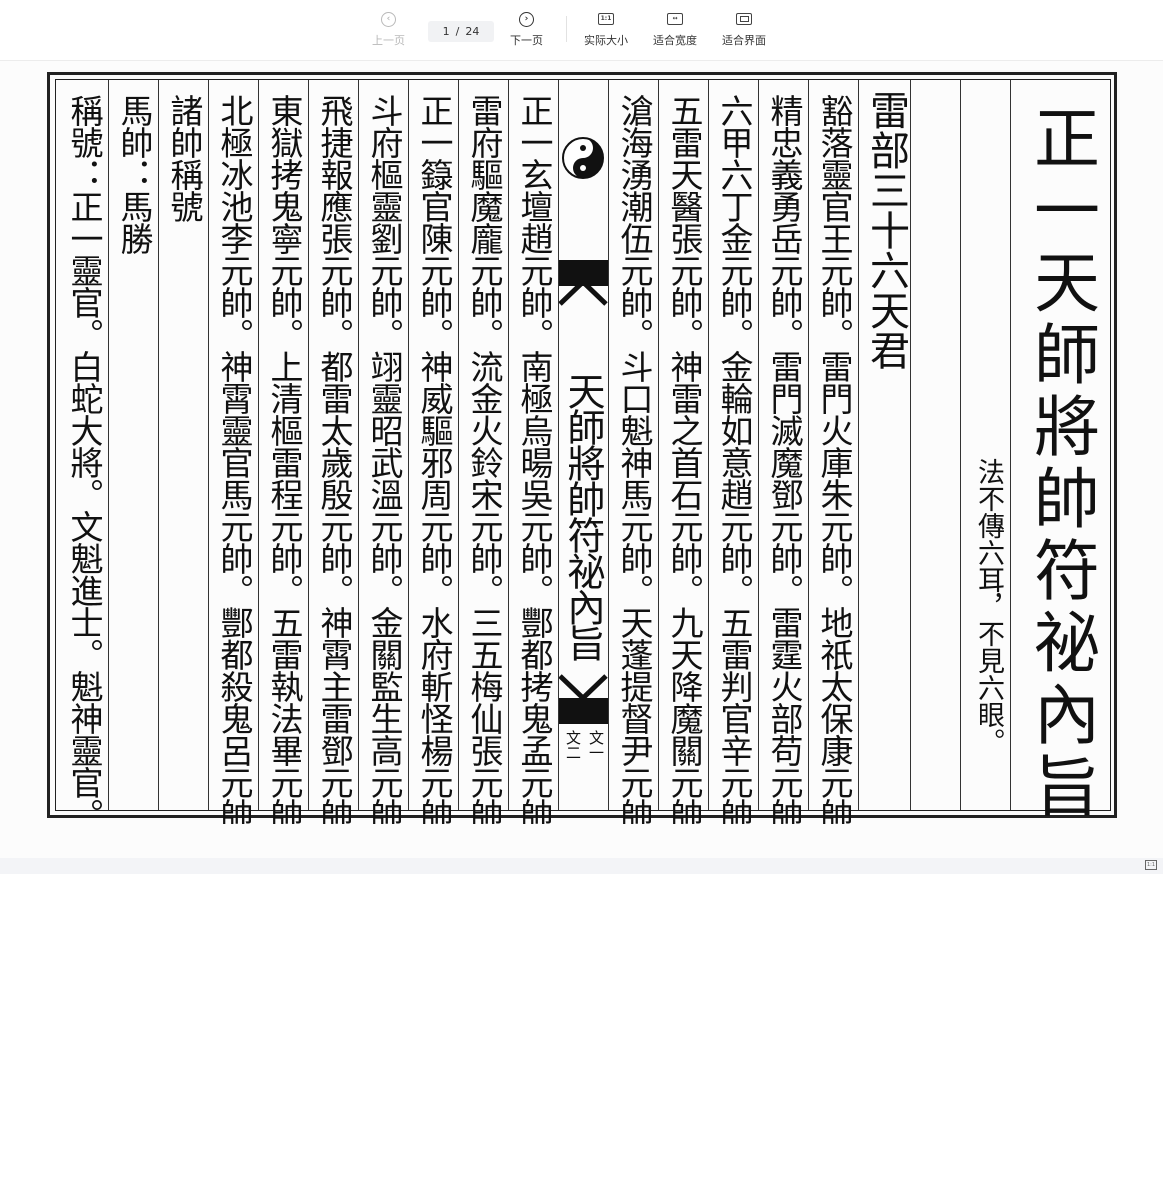 The height and width of the screenshot is (1188, 1163). I want to click on text-column: 滄海湧潮伍元帥。斗口魁神馬元帥。天蓬提督尹元帥。, so click(634, 459).